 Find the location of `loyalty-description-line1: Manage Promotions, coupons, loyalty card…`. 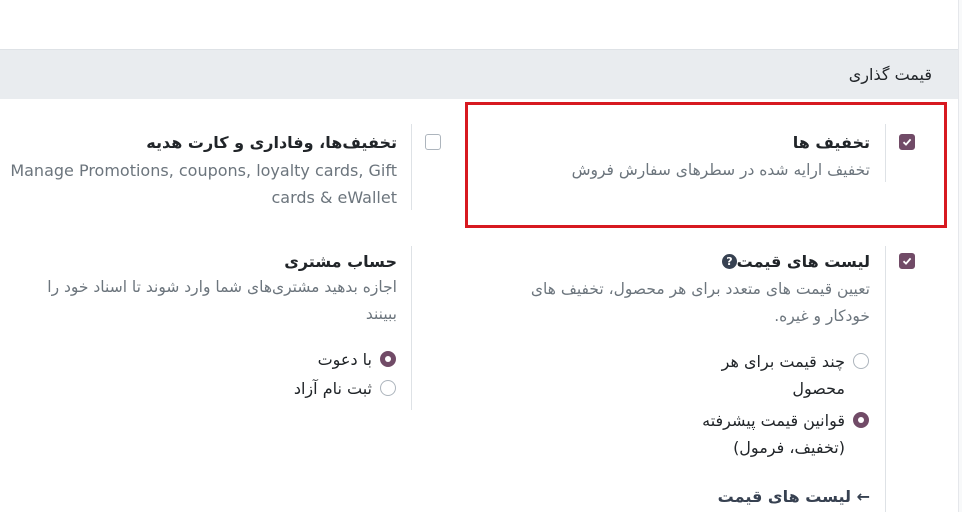

loyalty-description-line1: Manage Promotions, coupons, loyalty card… is located at coordinates (203, 170).